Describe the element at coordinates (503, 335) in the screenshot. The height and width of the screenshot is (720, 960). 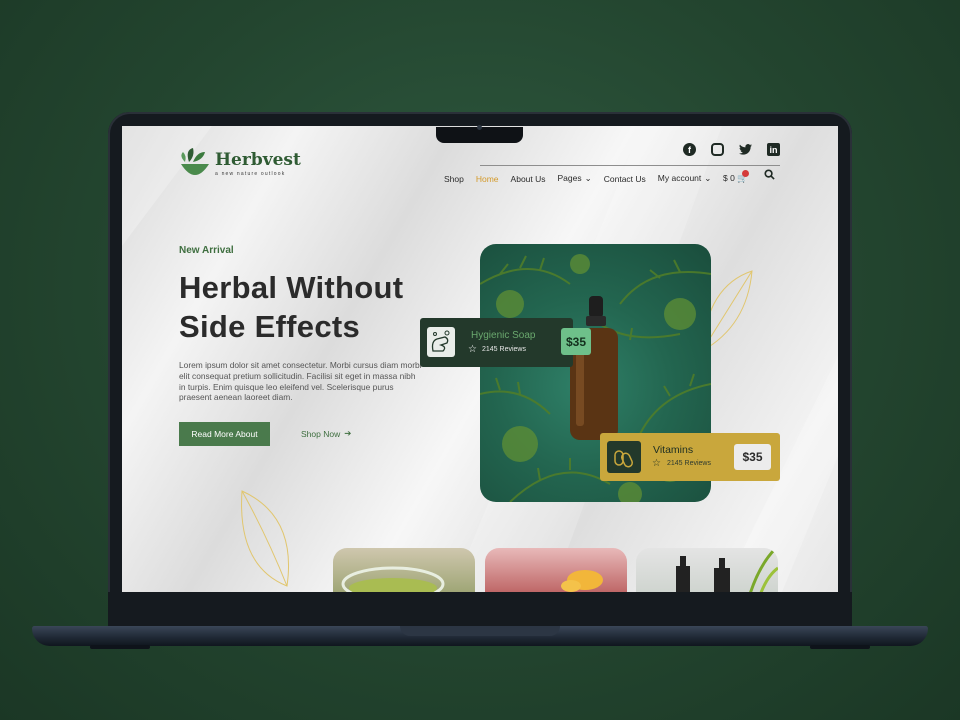
I see `card-title: Hygienic Soap` at that location.